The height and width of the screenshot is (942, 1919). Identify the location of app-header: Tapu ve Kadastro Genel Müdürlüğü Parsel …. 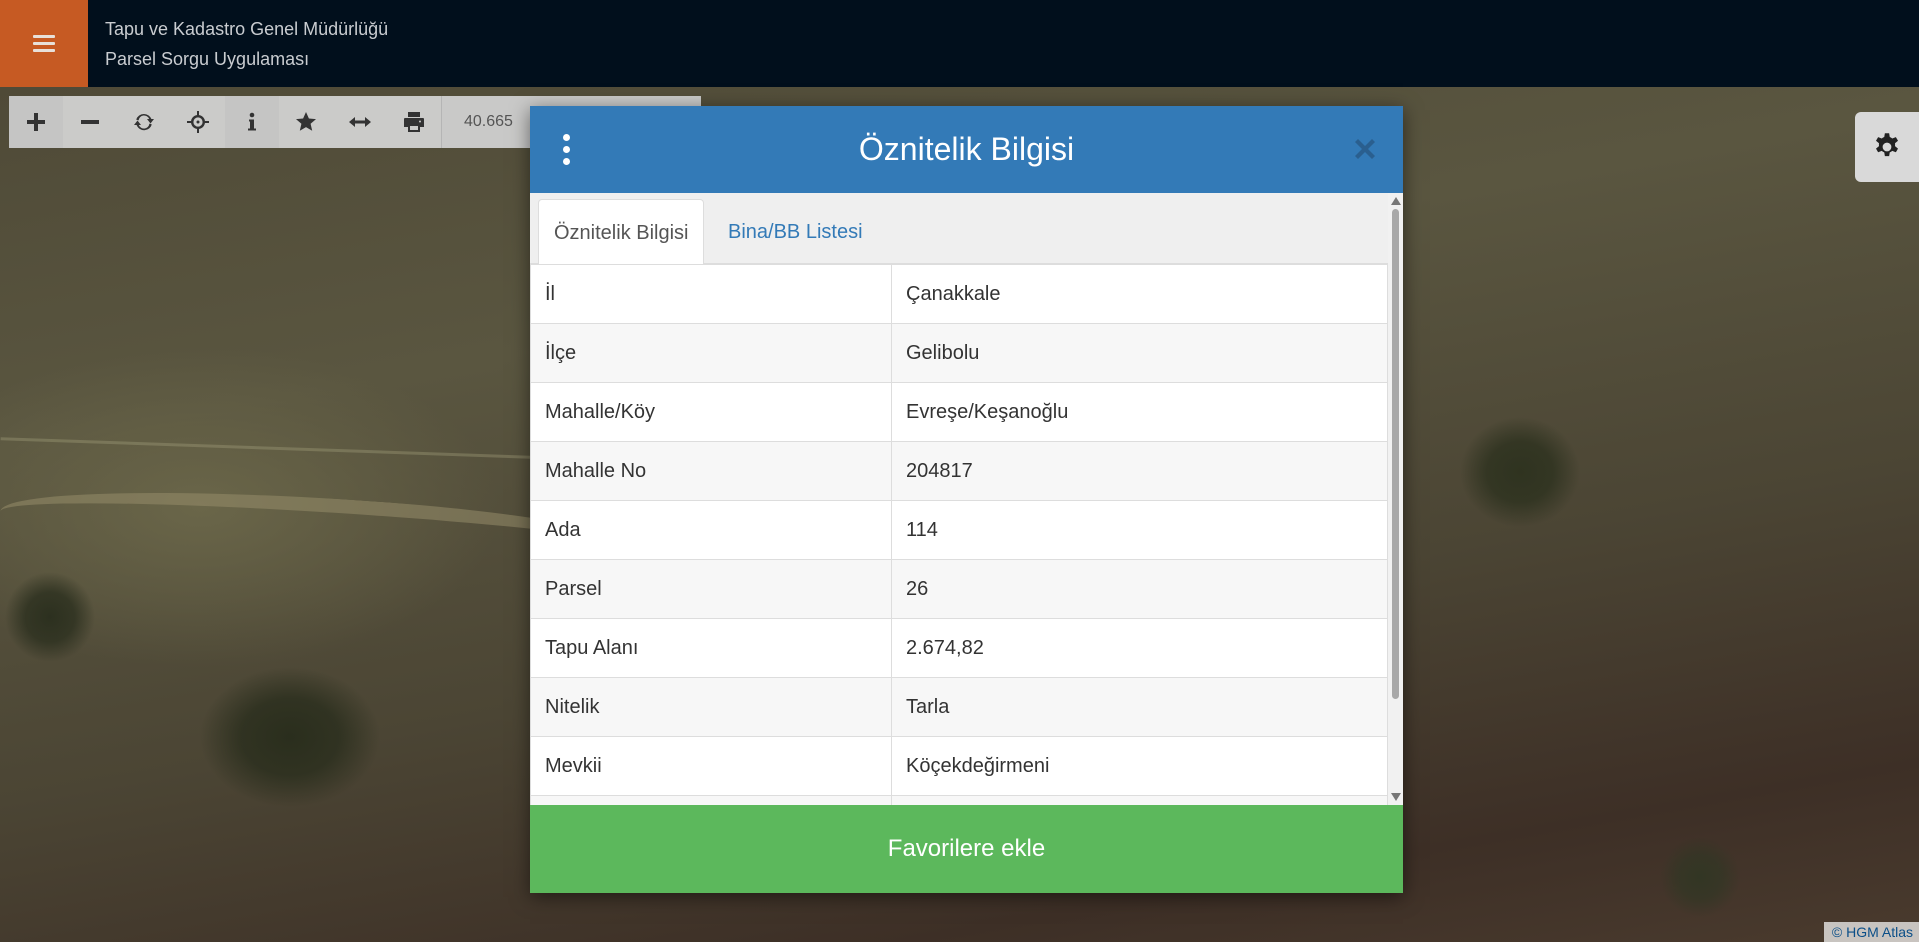
(959, 43).